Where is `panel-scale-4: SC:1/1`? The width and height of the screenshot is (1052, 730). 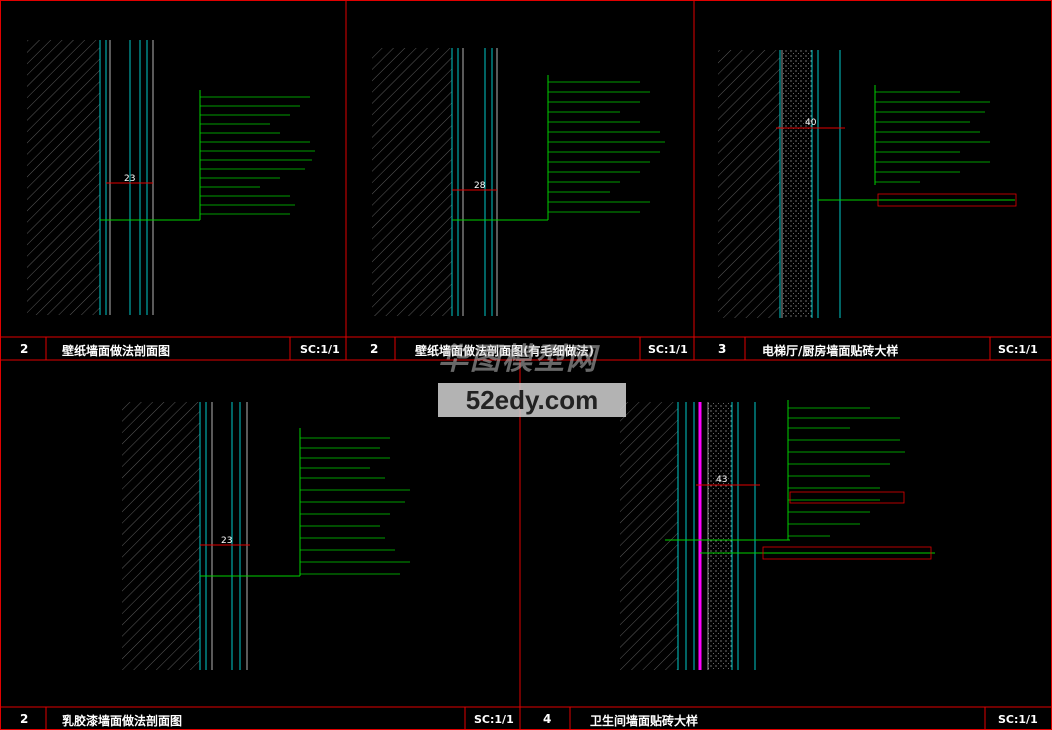 panel-scale-4: SC:1/1 is located at coordinates (494, 719).